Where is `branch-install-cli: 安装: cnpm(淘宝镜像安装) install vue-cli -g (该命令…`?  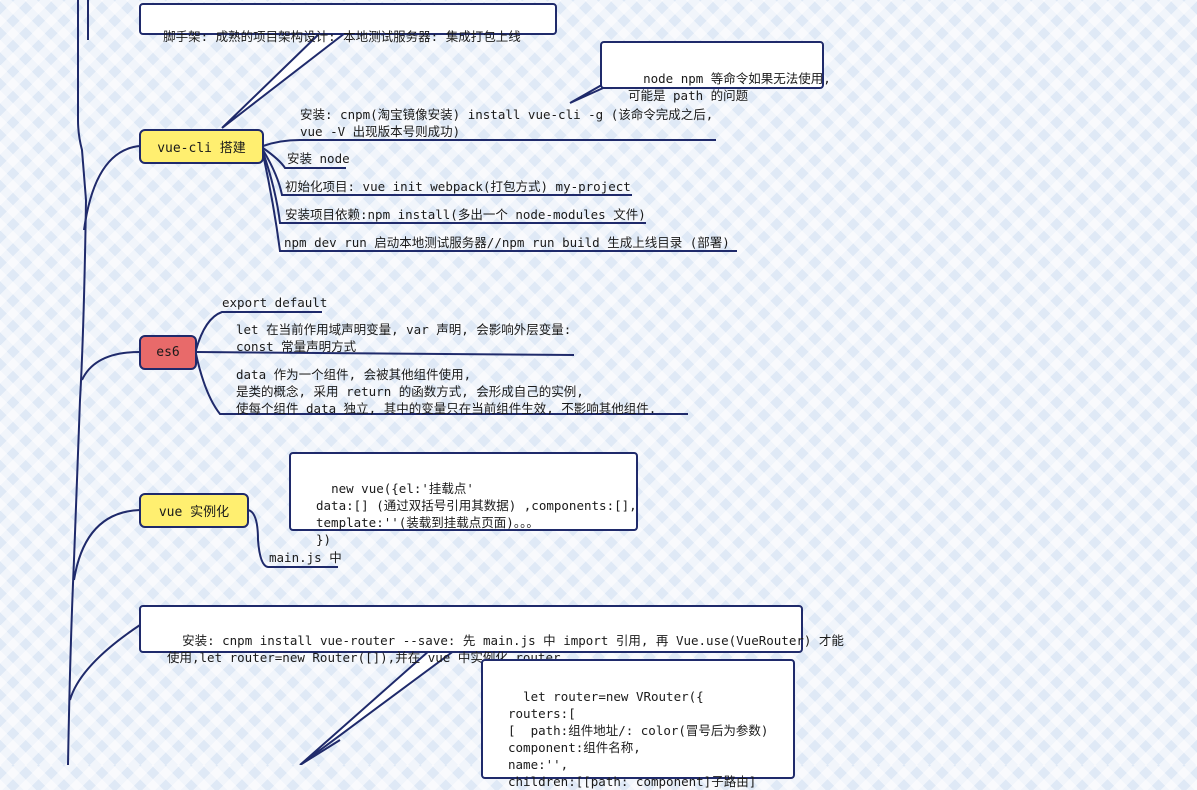 branch-install-cli: 安装: cnpm(淘宝镜像安装) install vue-cli -g (该命令… is located at coordinates (507, 123).